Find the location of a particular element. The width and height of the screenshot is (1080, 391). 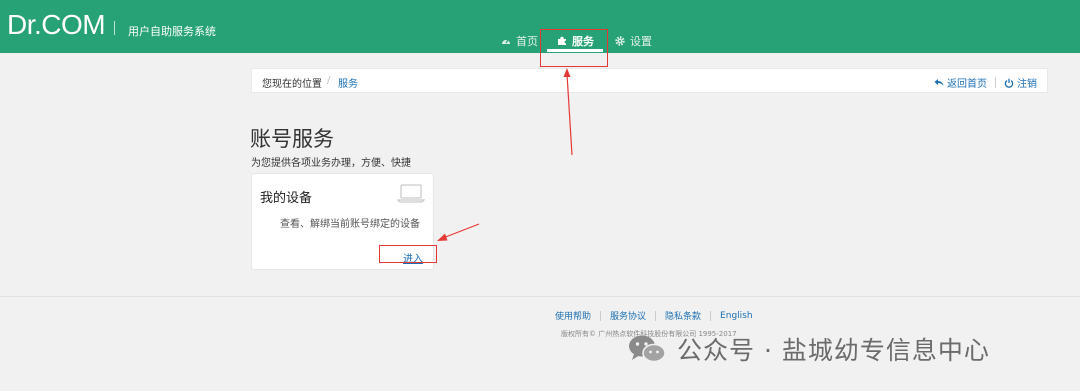

card-description: 查看、解绑当前账号绑定的设备 is located at coordinates (350, 224).